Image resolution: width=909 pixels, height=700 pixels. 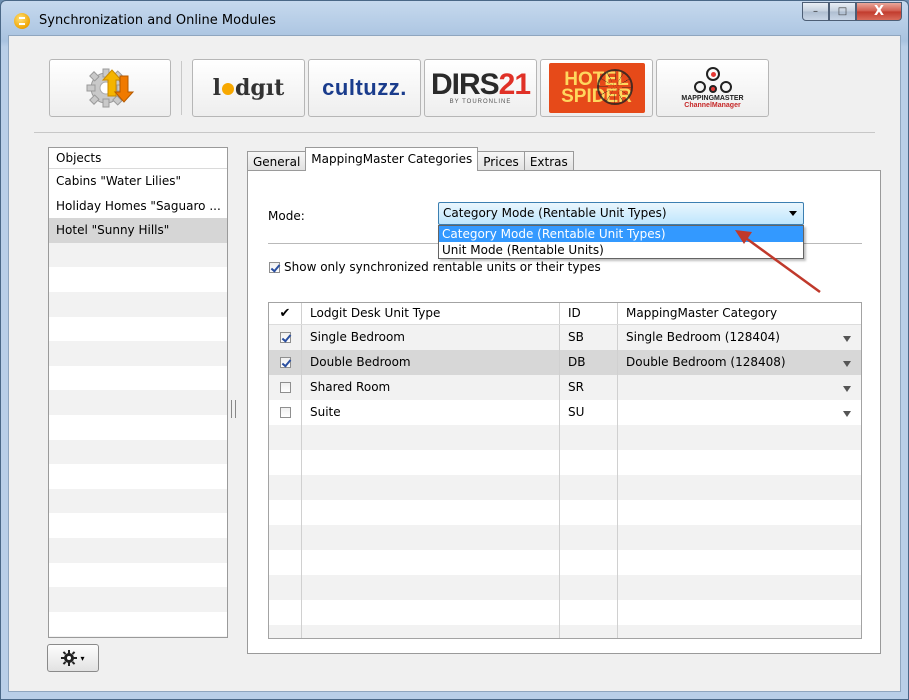 I want to click on cell-category: Double Bedroom (128408), so click(x=739, y=362).